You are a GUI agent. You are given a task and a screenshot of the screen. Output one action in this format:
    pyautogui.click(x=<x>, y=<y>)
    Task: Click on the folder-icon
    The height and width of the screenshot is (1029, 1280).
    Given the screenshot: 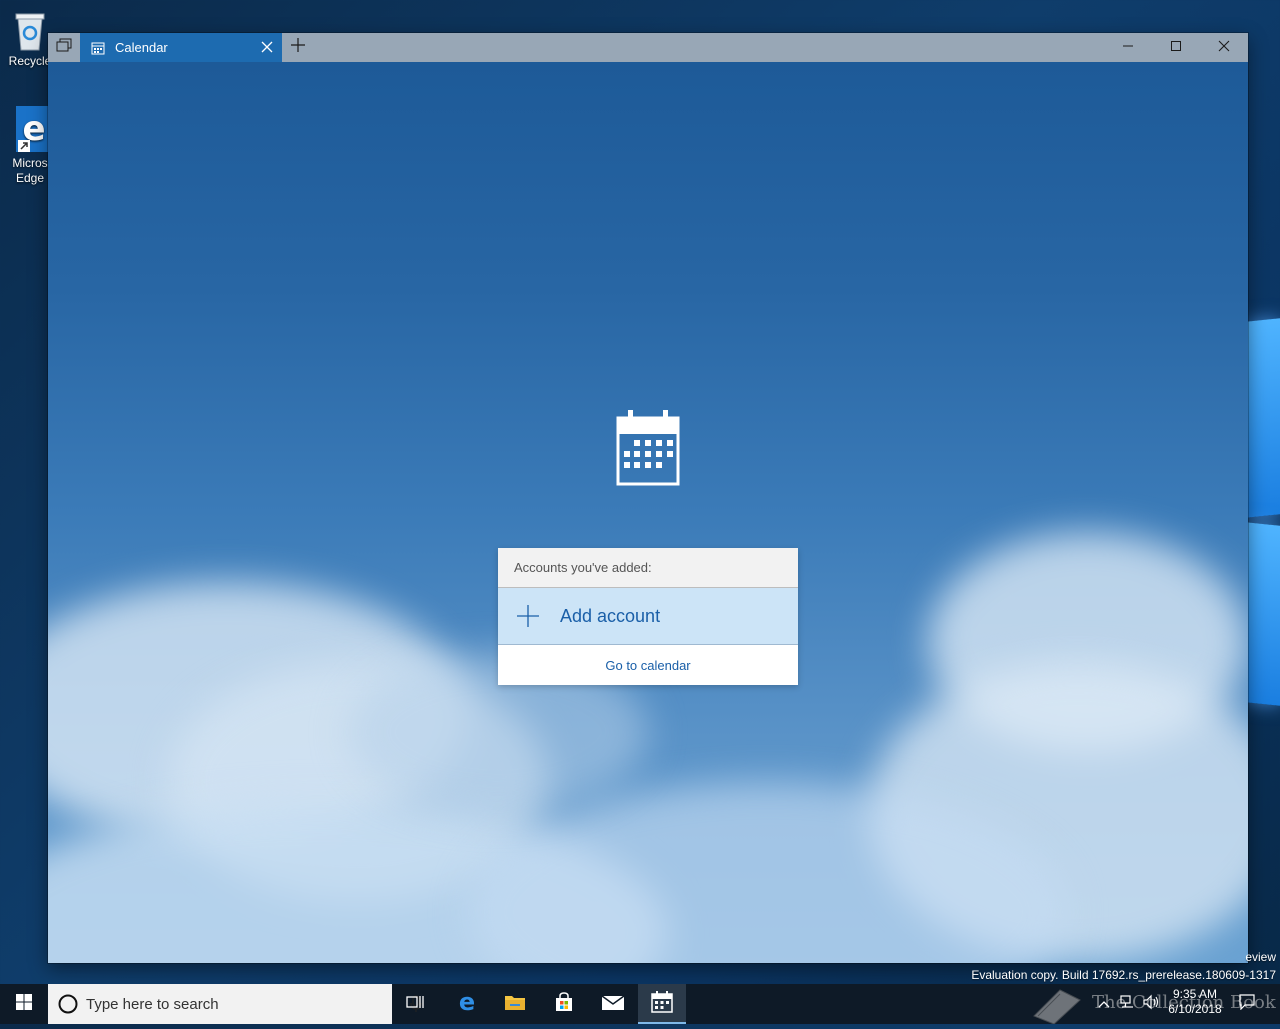 What is the action you would take?
    pyautogui.click(x=515, y=1004)
    